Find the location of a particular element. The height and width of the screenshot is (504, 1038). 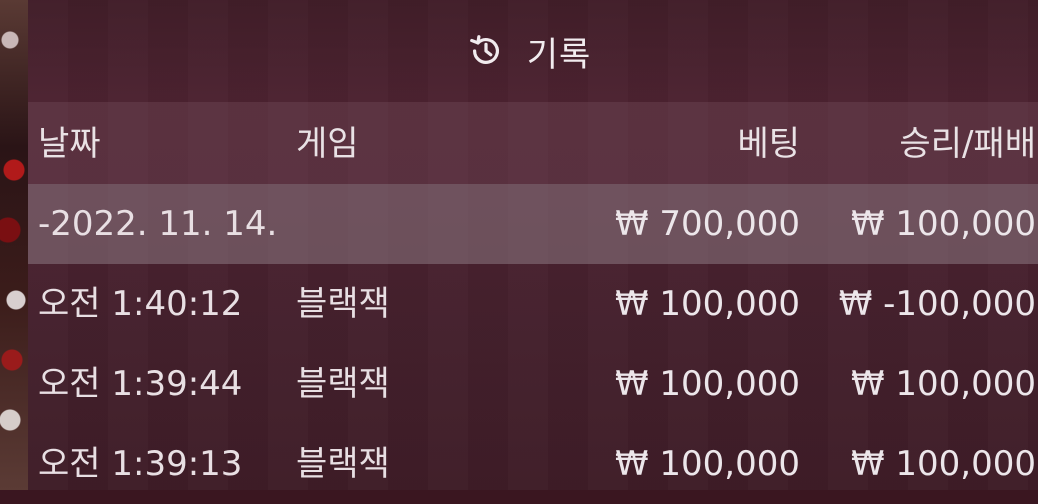

background-image-strip is located at coordinates (14, 245).